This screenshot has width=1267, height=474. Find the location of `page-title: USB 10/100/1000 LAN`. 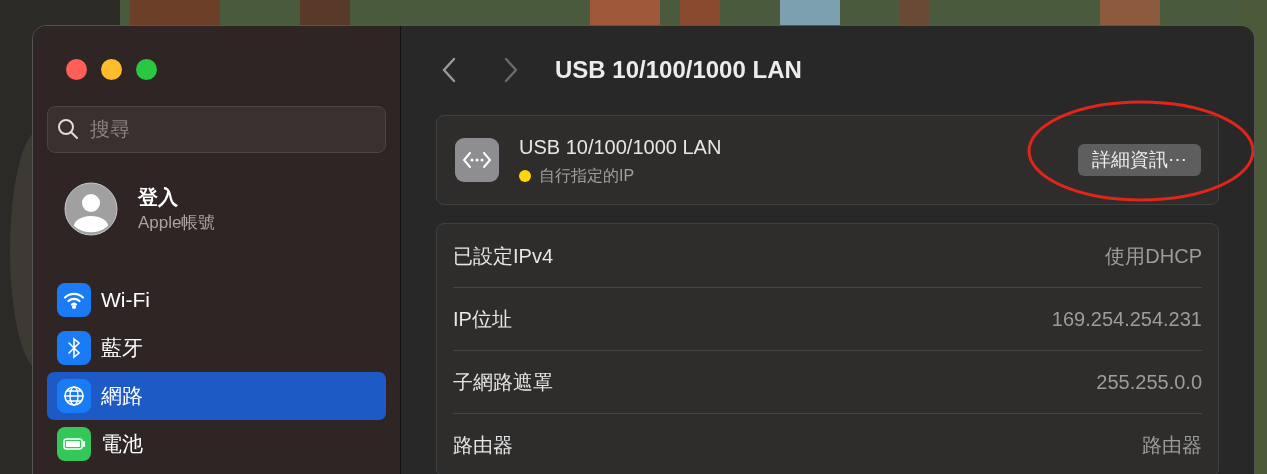

page-title: USB 10/100/1000 LAN is located at coordinates (678, 69).